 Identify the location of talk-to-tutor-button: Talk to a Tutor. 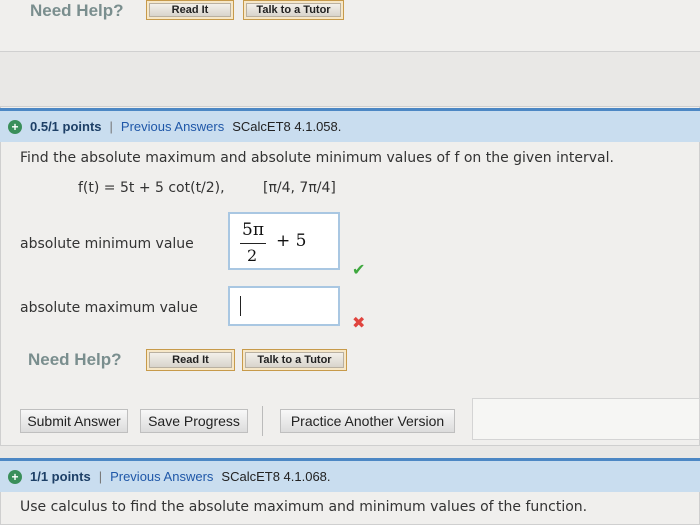
(293, 10).